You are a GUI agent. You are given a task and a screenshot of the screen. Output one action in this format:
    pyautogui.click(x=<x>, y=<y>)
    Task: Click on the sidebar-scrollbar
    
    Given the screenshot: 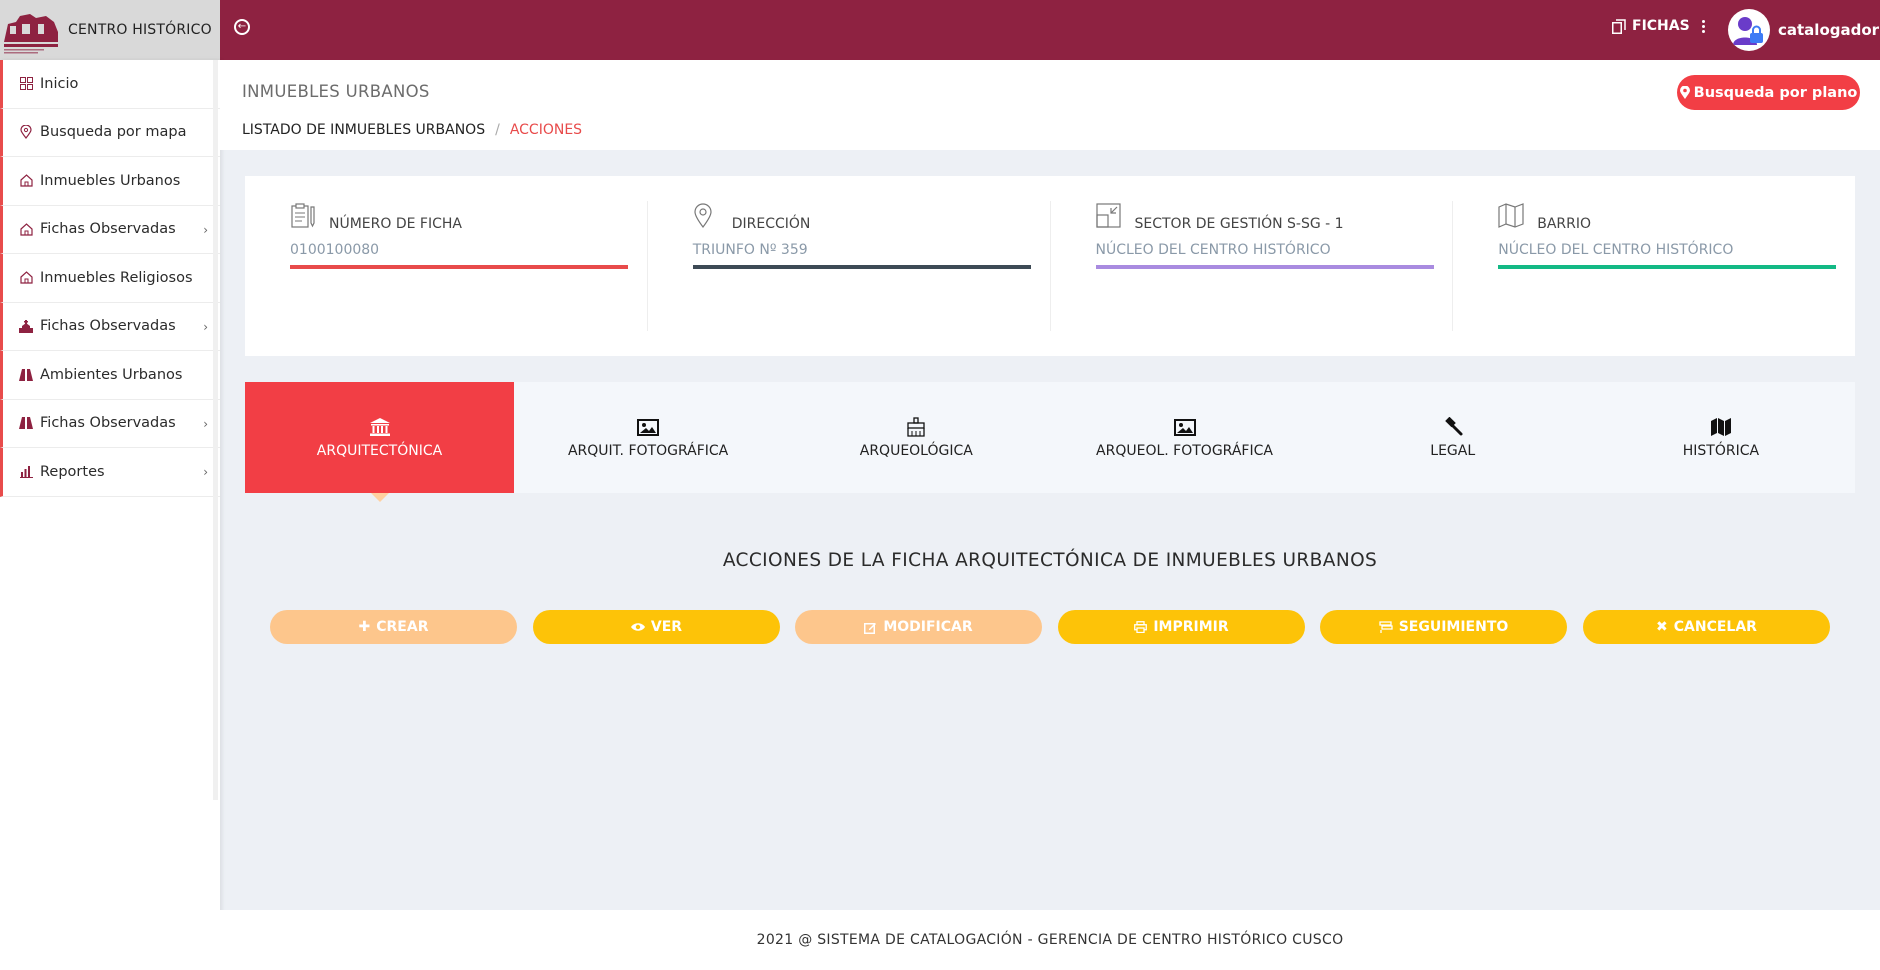 What is the action you would take?
    pyautogui.click(x=215, y=430)
    